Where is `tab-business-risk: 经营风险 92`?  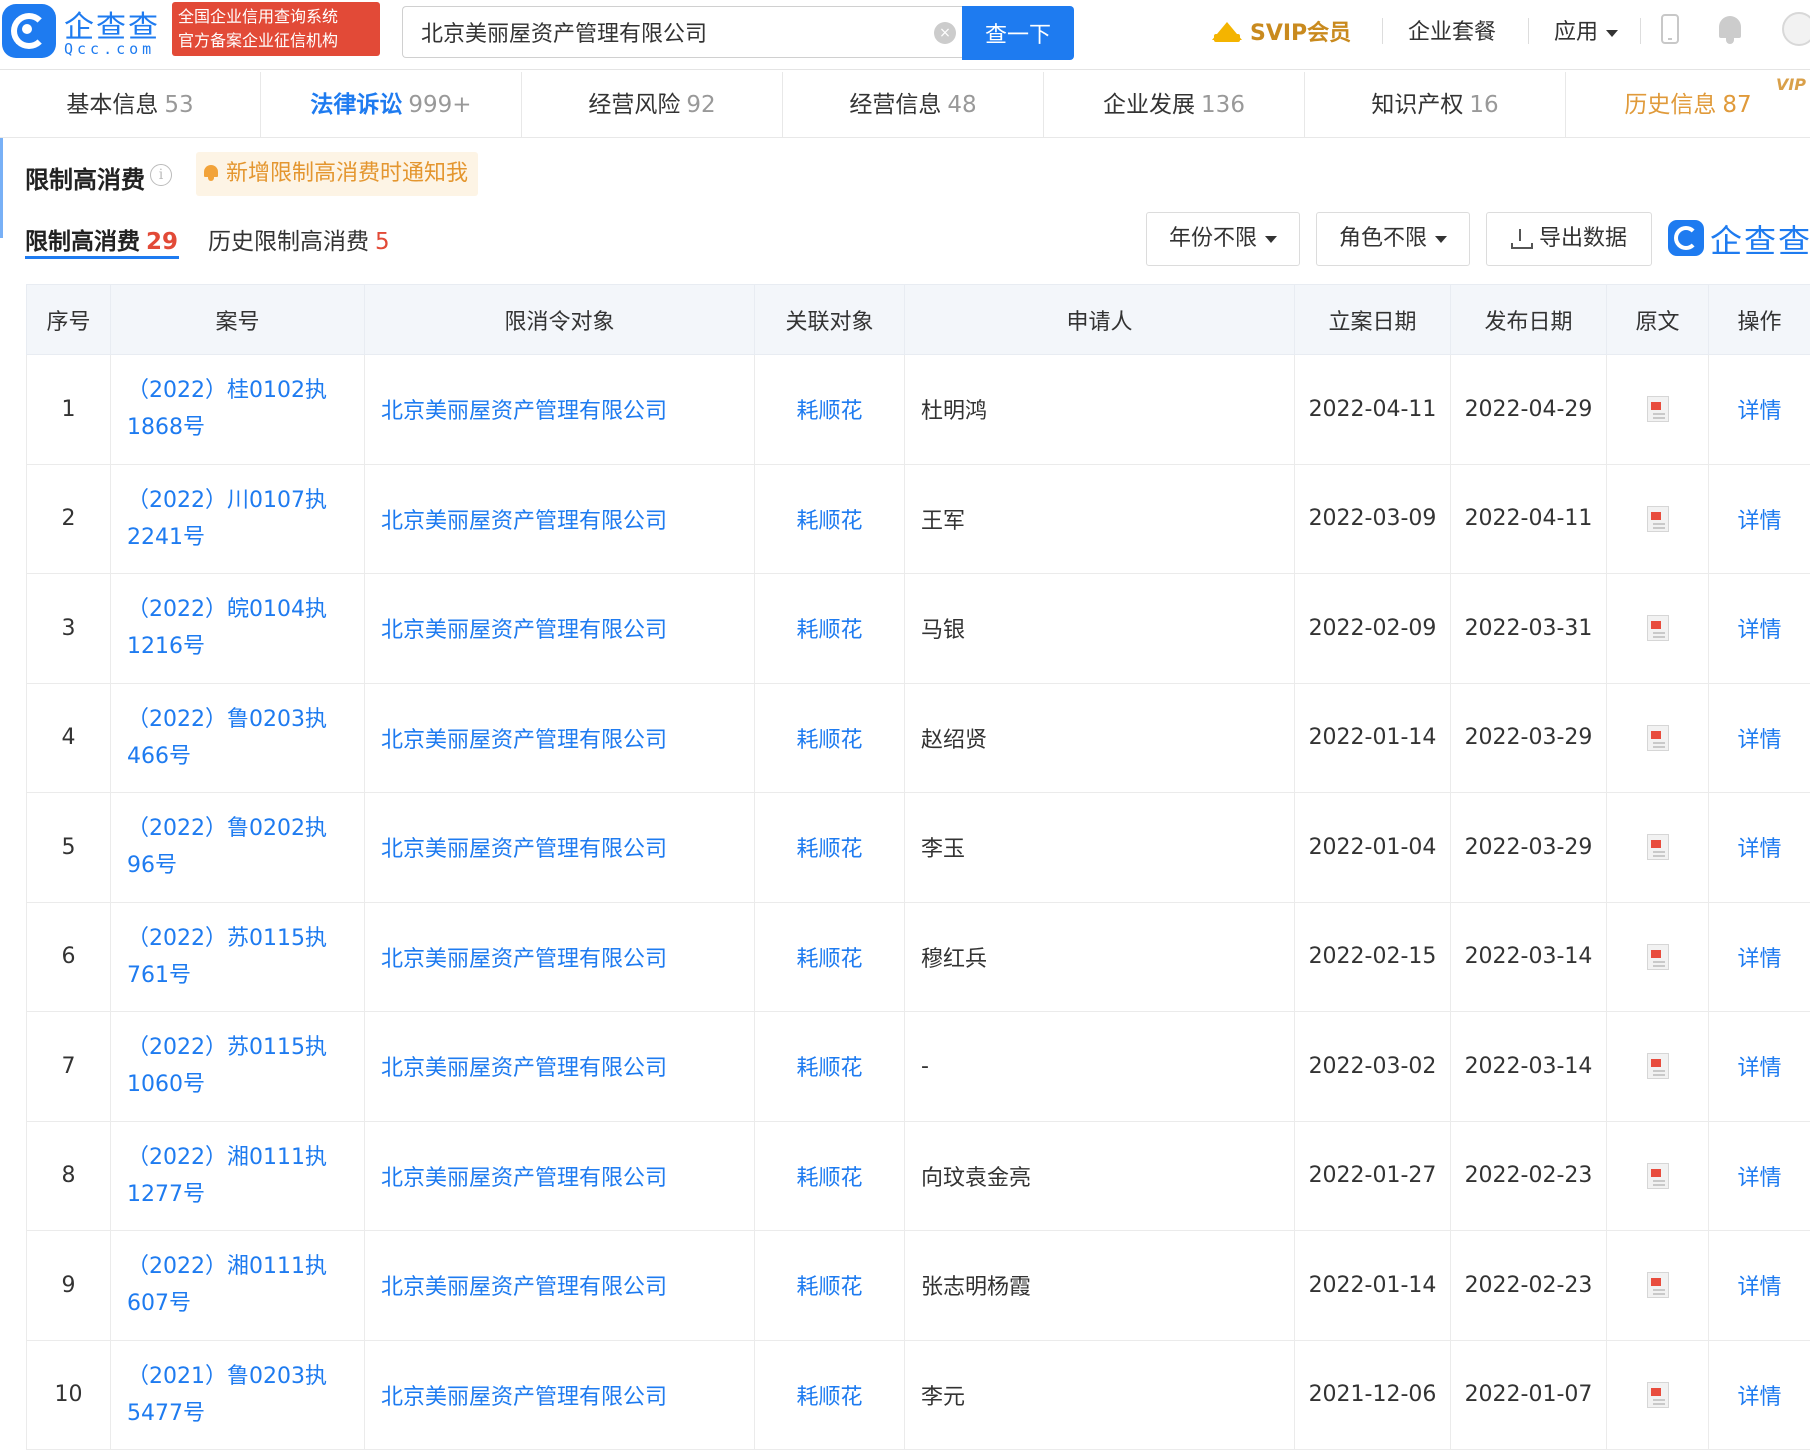 tab-business-risk: 经营风险 92 is located at coordinates (652, 105).